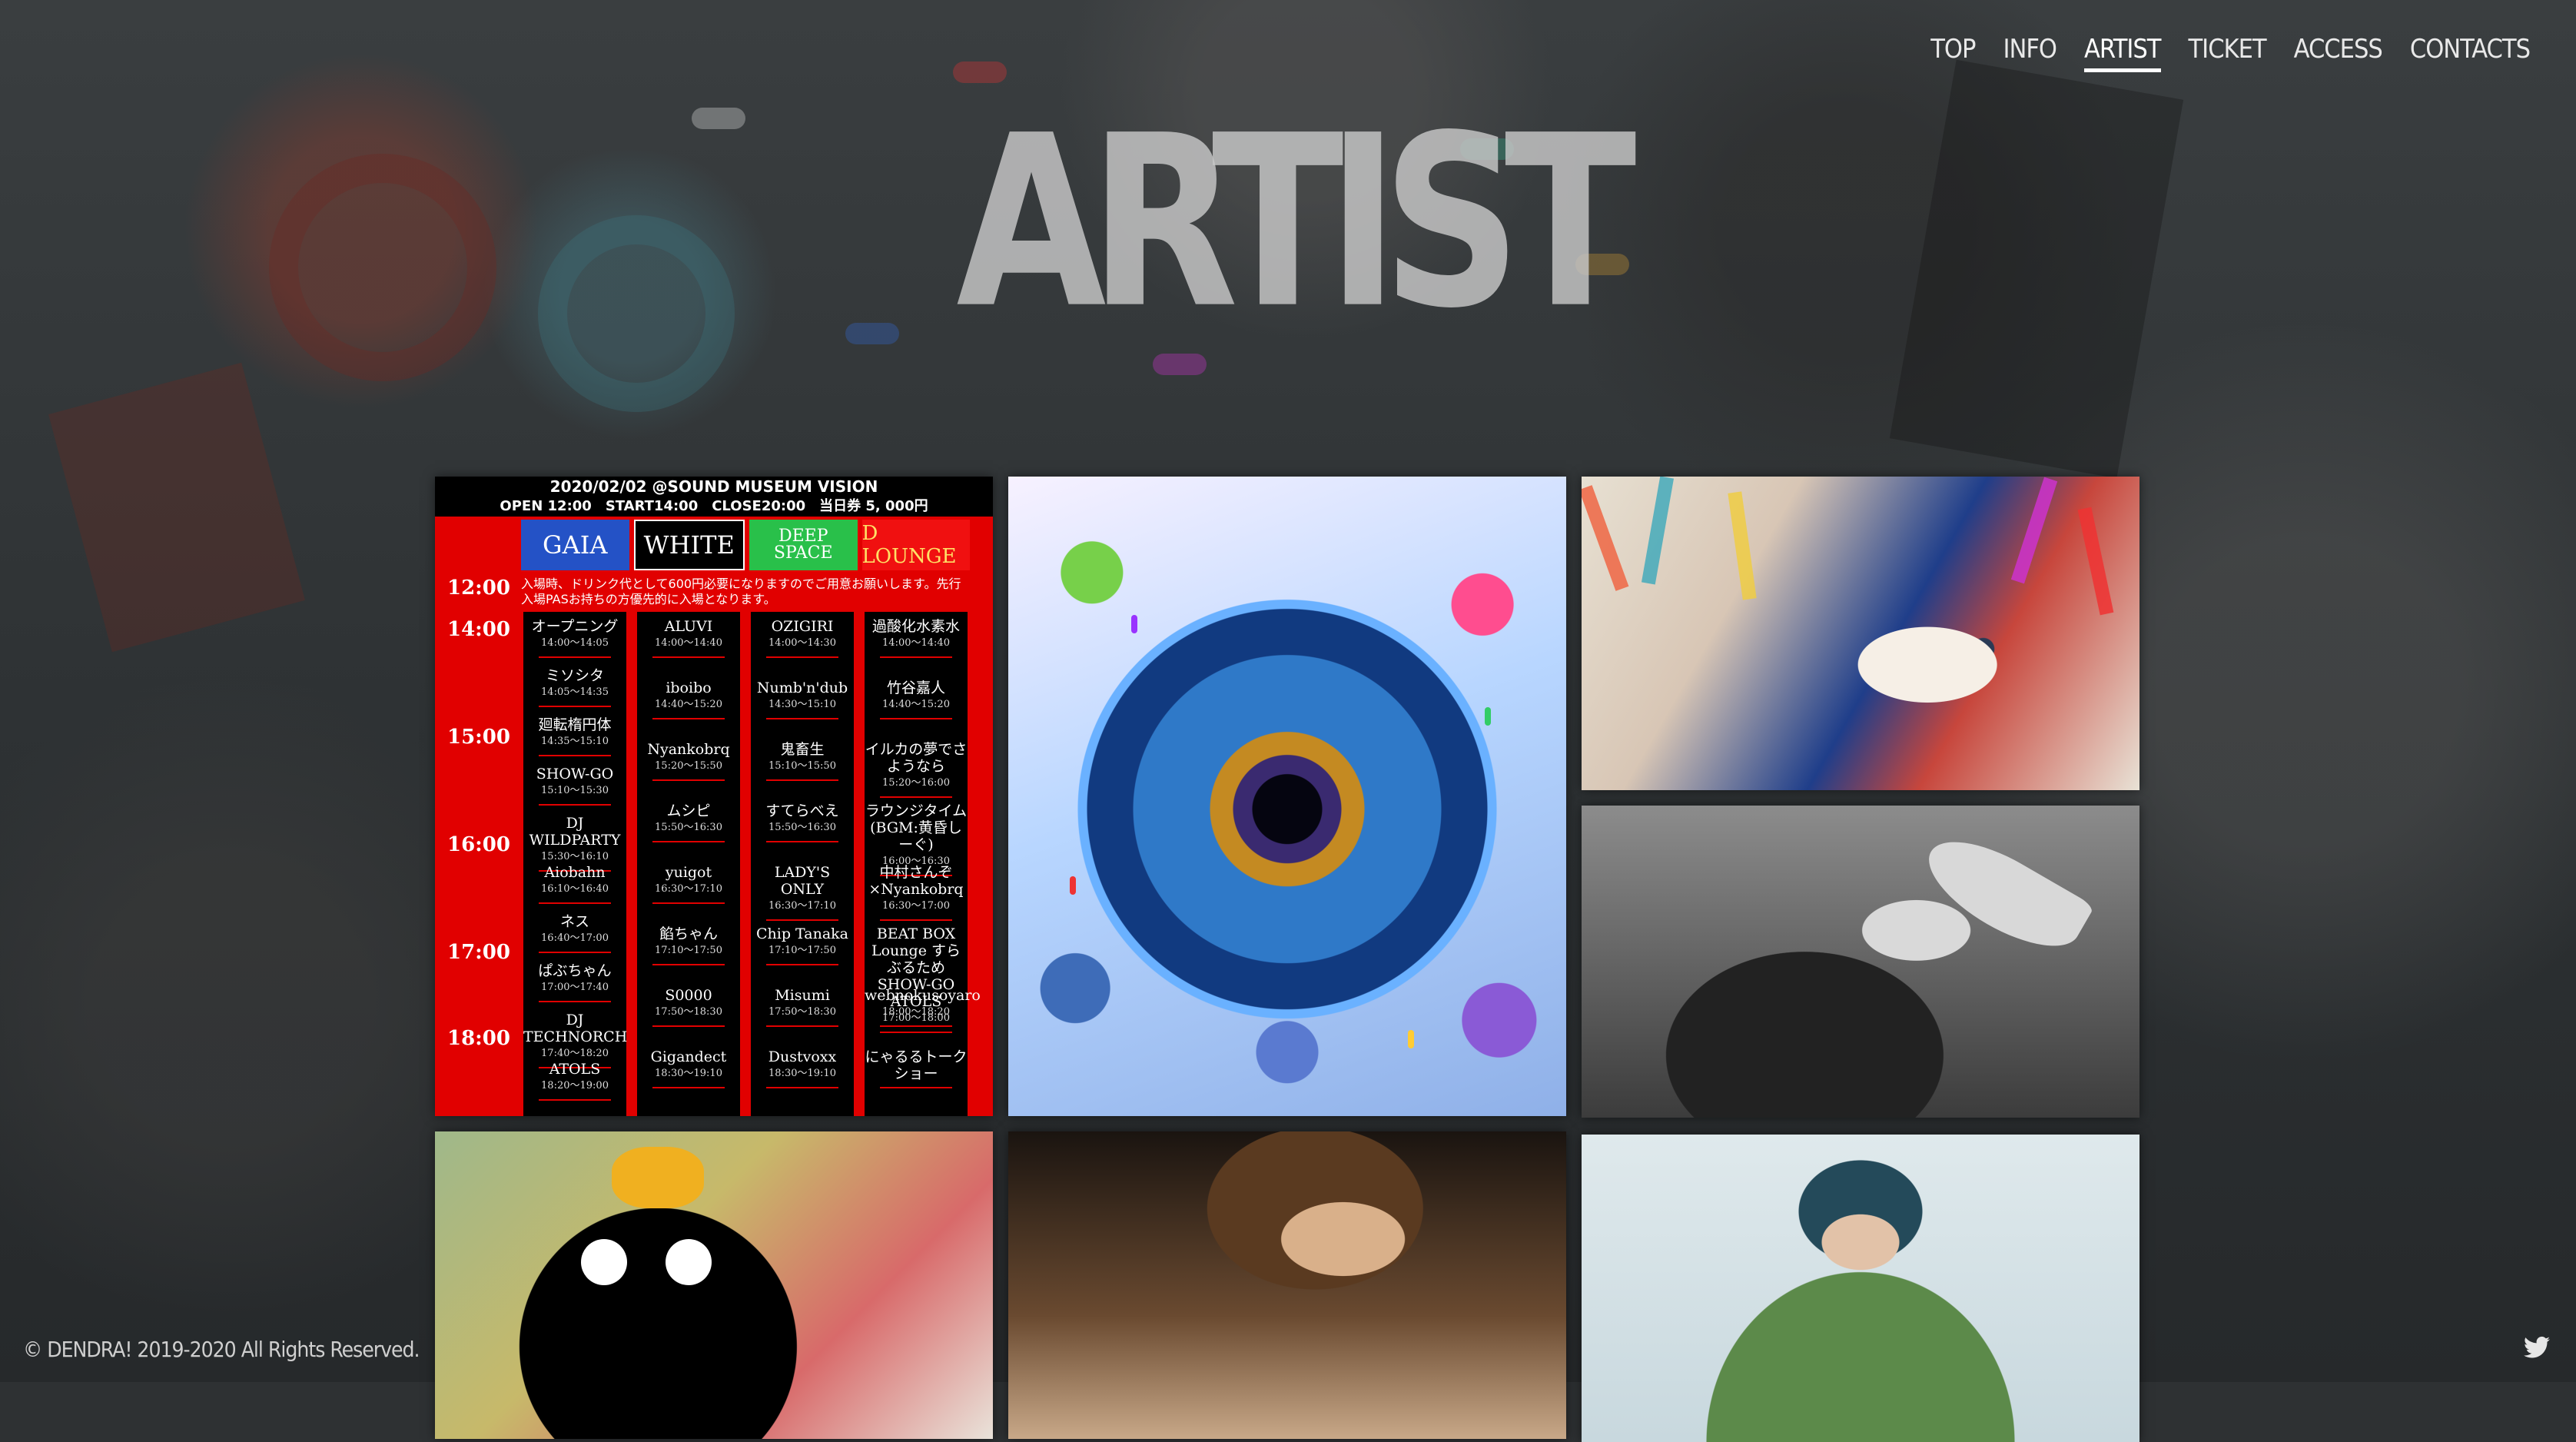  What do you see at coordinates (923, 995) in the screenshot?
I see `artist-name: webnokusoyaro` at bounding box center [923, 995].